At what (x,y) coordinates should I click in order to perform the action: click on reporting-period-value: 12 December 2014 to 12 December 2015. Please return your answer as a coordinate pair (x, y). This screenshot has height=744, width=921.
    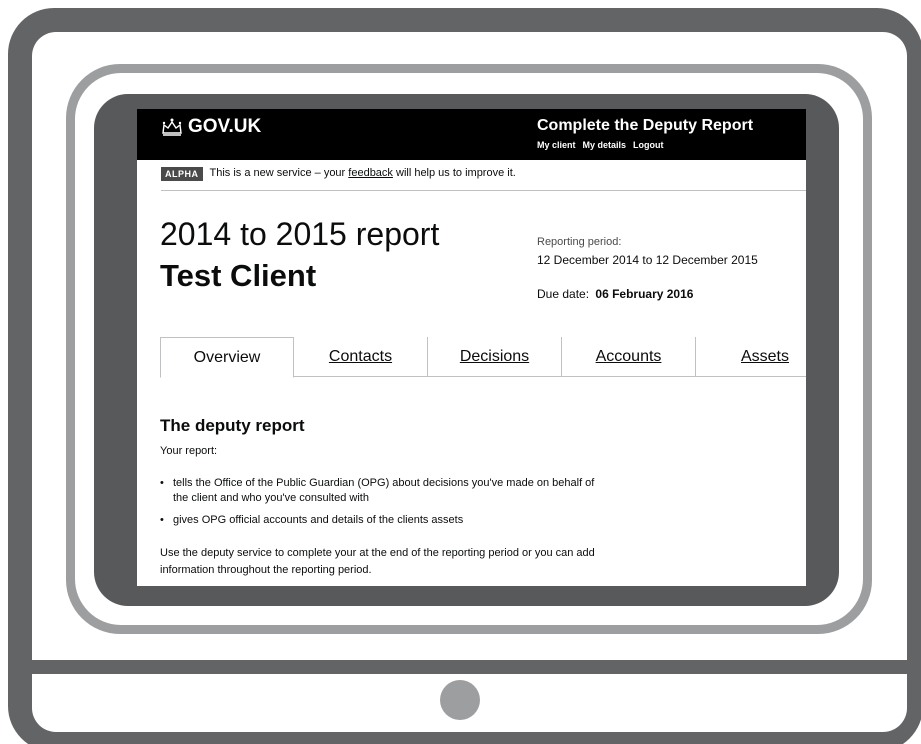
    Looking at the image, I should click on (647, 260).